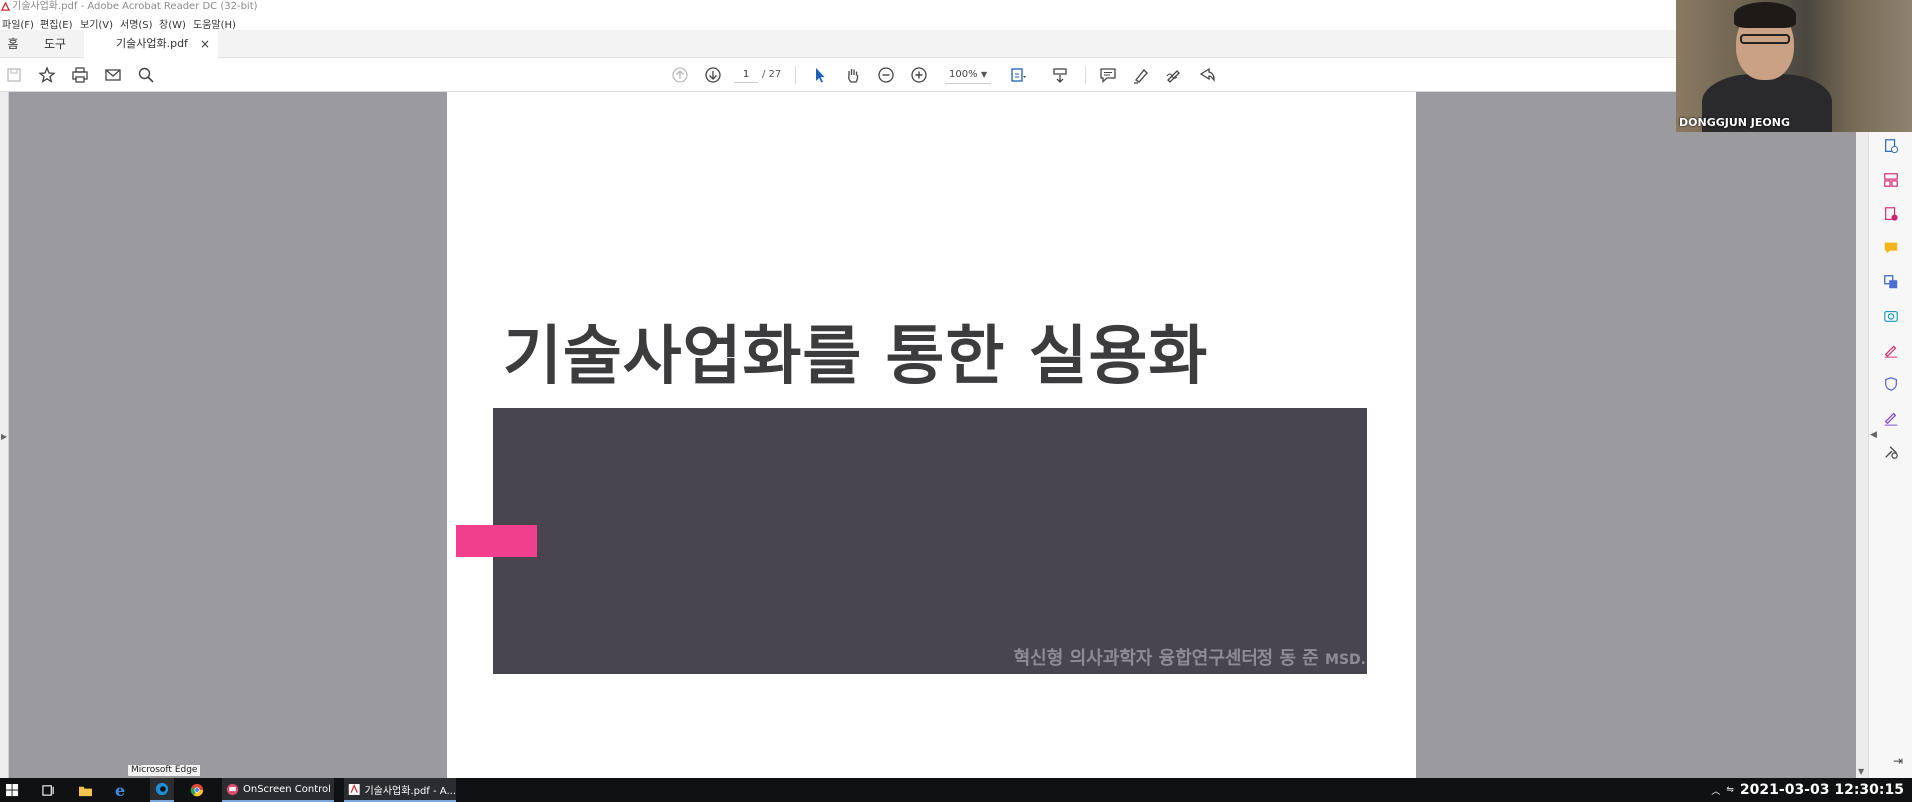  Describe the element at coordinates (1730, 790) in the screenshot. I see `network-icon: ⇋` at that location.